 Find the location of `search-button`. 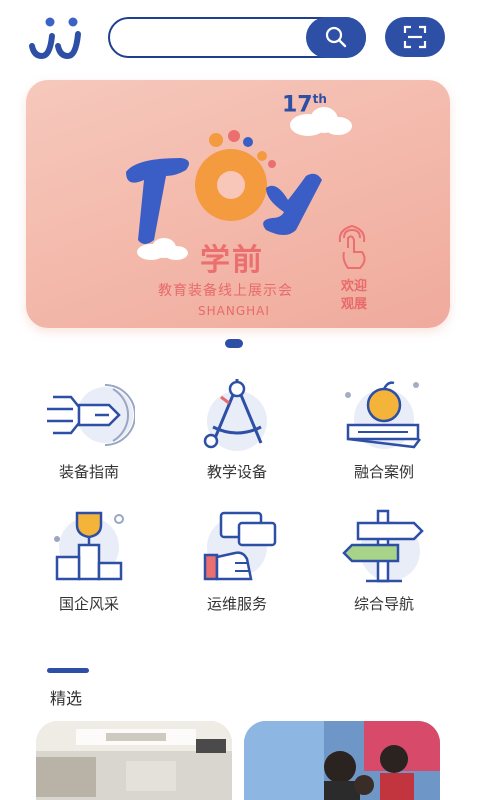

search-button is located at coordinates (336, 37).